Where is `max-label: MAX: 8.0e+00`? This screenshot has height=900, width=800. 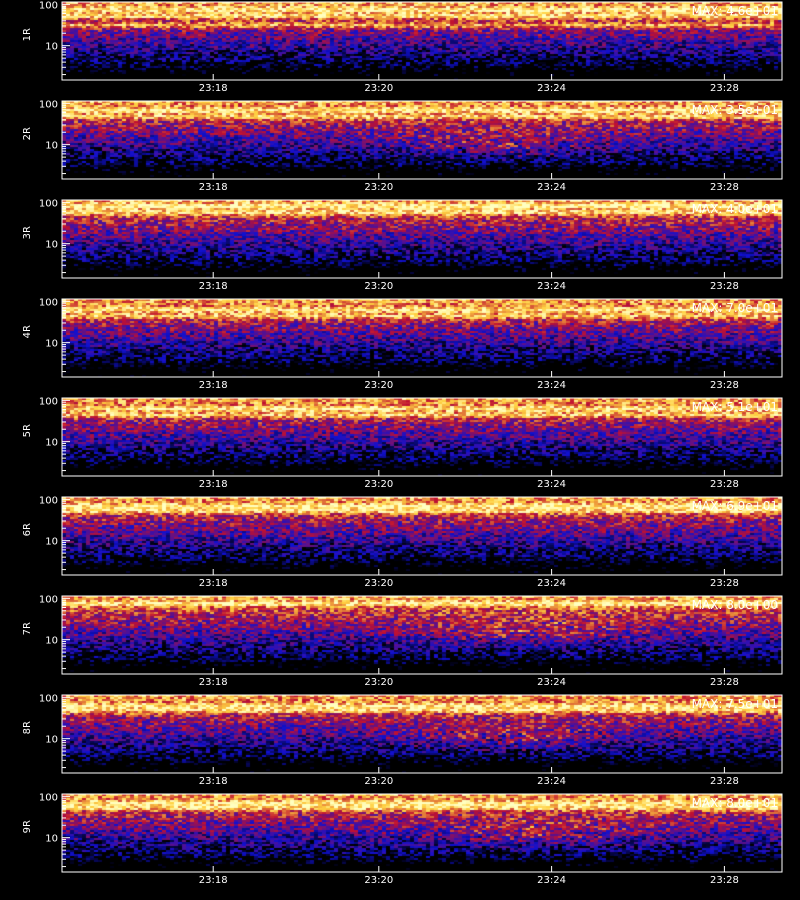
max-label: MAX: 8.0e+00 is located at coordinates (735, 605).